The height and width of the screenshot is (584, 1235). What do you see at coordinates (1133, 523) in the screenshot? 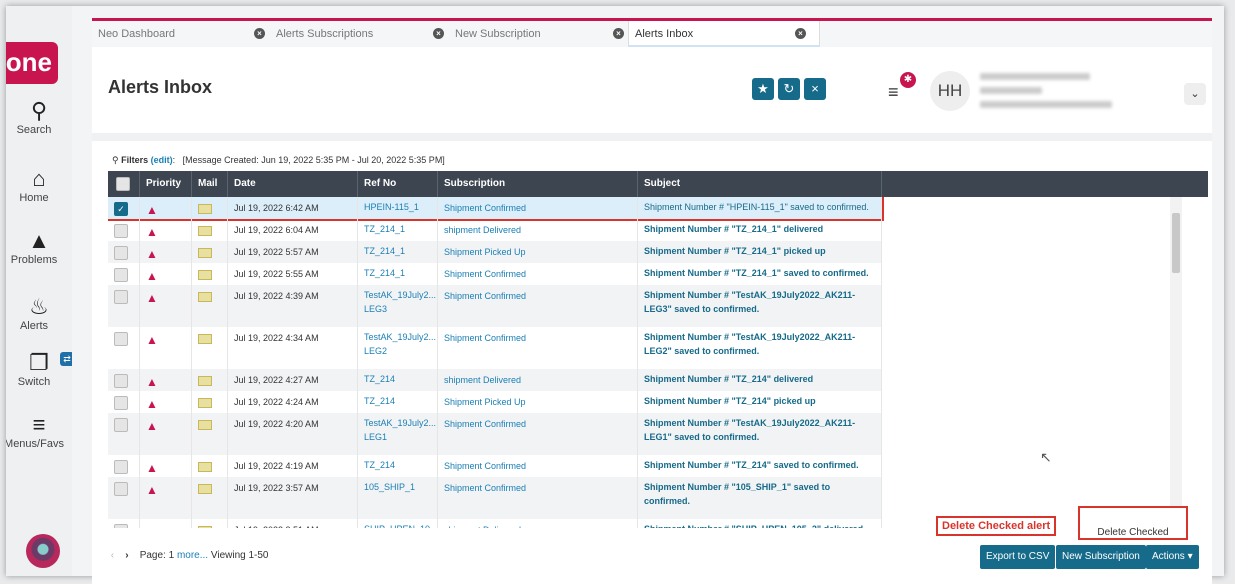
I see `actions-menu-delete-checked: Delete Checked` at bounding box center [1133, 523].